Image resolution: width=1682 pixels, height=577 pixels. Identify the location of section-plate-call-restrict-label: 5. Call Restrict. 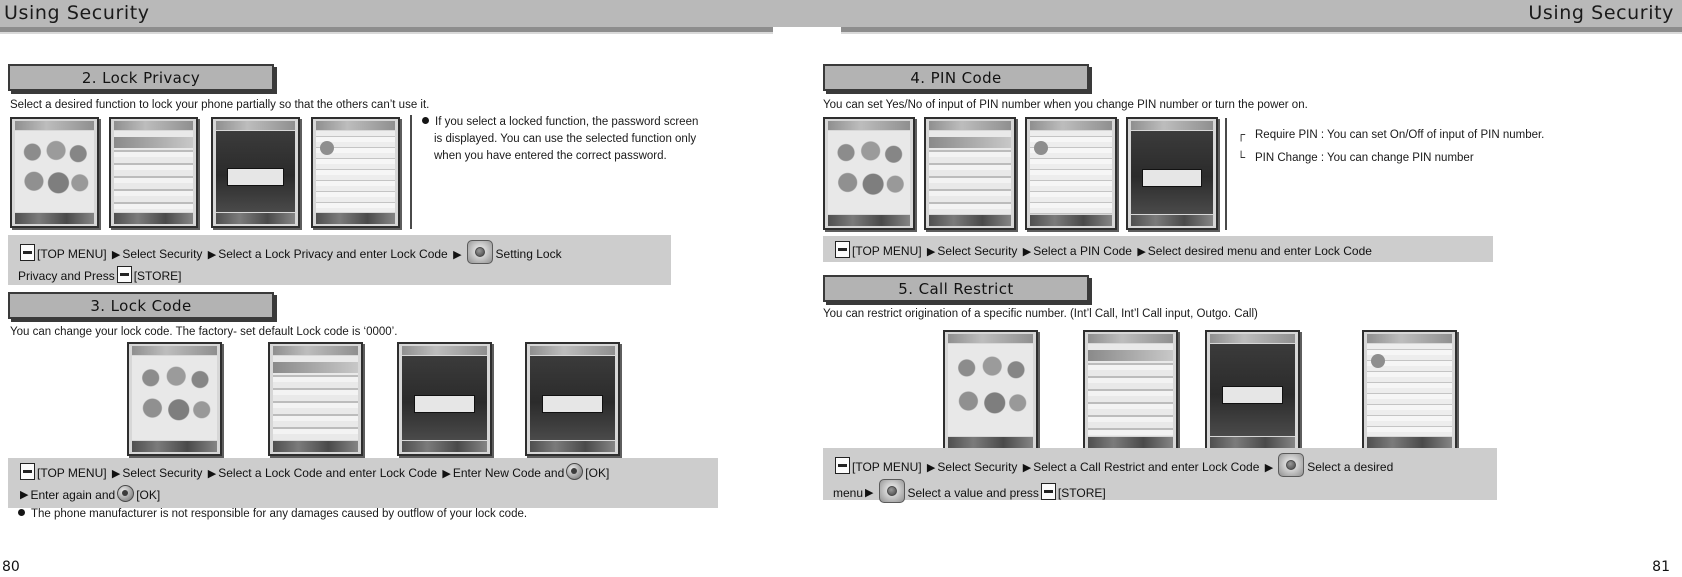
(956, 288).